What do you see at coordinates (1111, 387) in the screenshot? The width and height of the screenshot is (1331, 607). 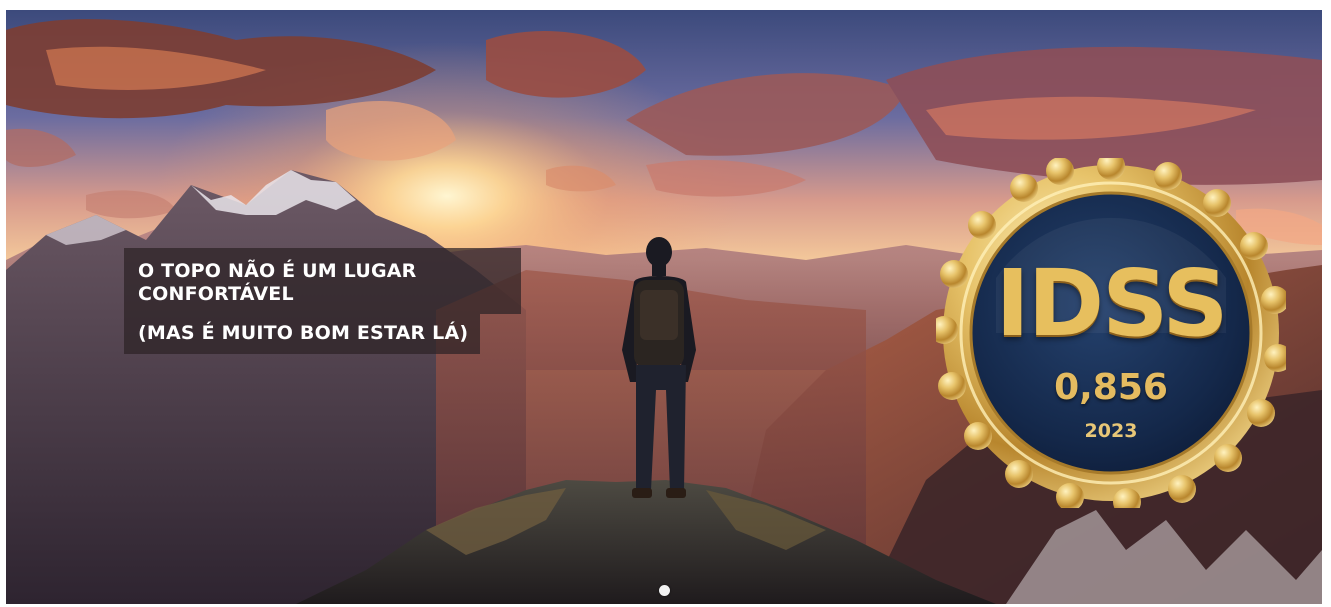 I see `seal-score: 0,856` at bounding box center [1111, 387].